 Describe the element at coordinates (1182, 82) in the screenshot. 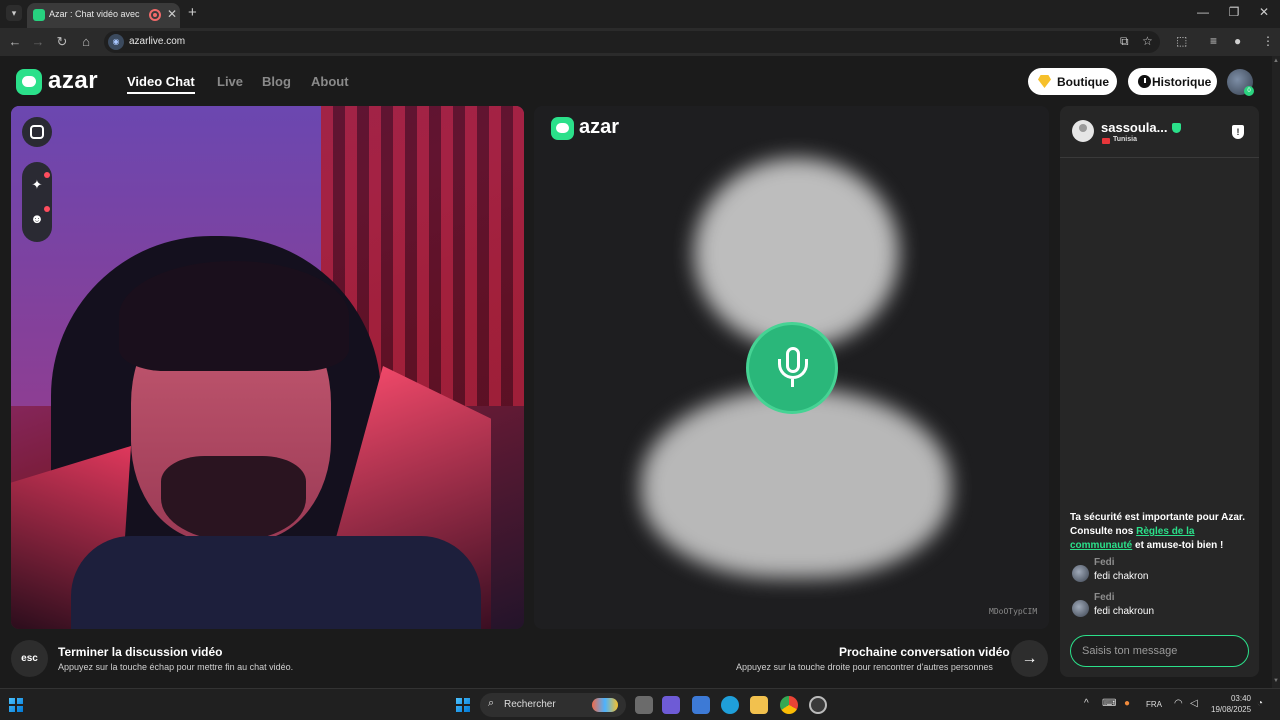

I see `history-label: Historique` at that location.